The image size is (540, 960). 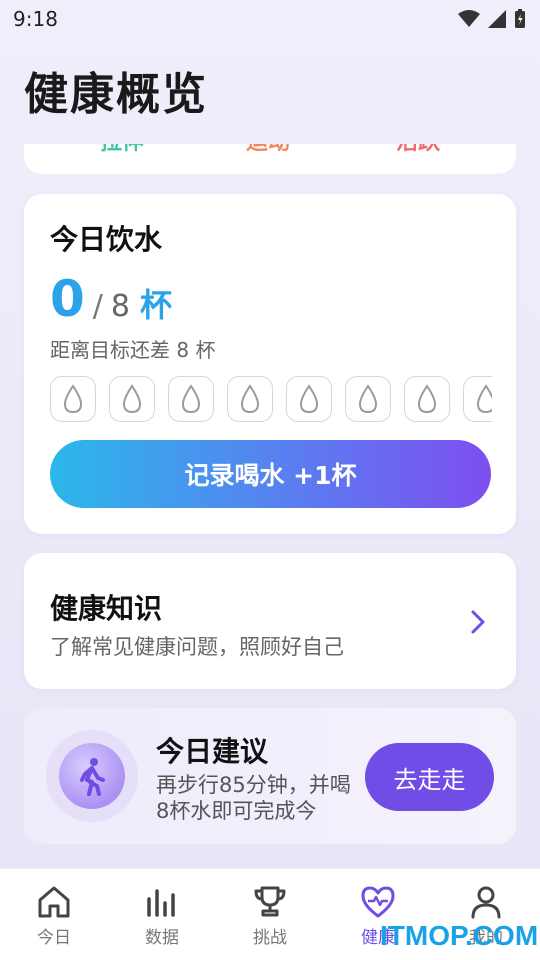 I want to click on record-water-button: 记录喝水 +1杯, so click(x=270, y=474).